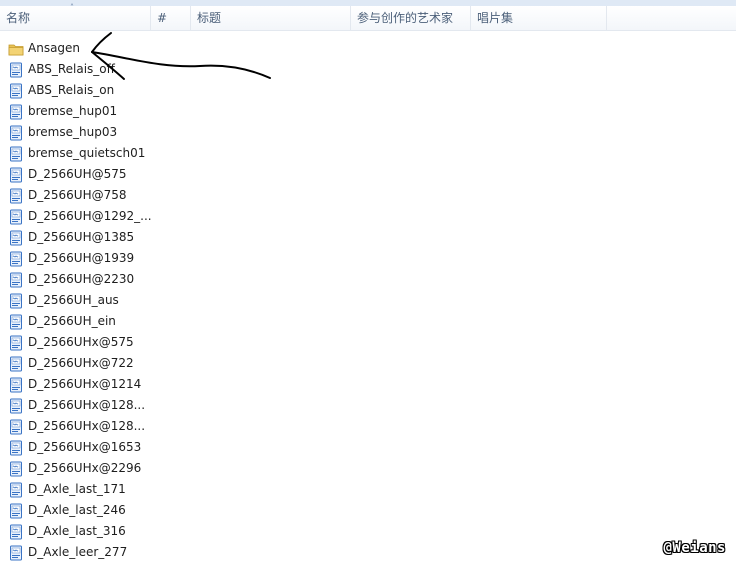 This screenshot has height=566, width=736. What do you see at coordinates (77, 489) in the screenshot?
I see `file-name-label: D_Axle_last_171` at bounding box center [77, 489].